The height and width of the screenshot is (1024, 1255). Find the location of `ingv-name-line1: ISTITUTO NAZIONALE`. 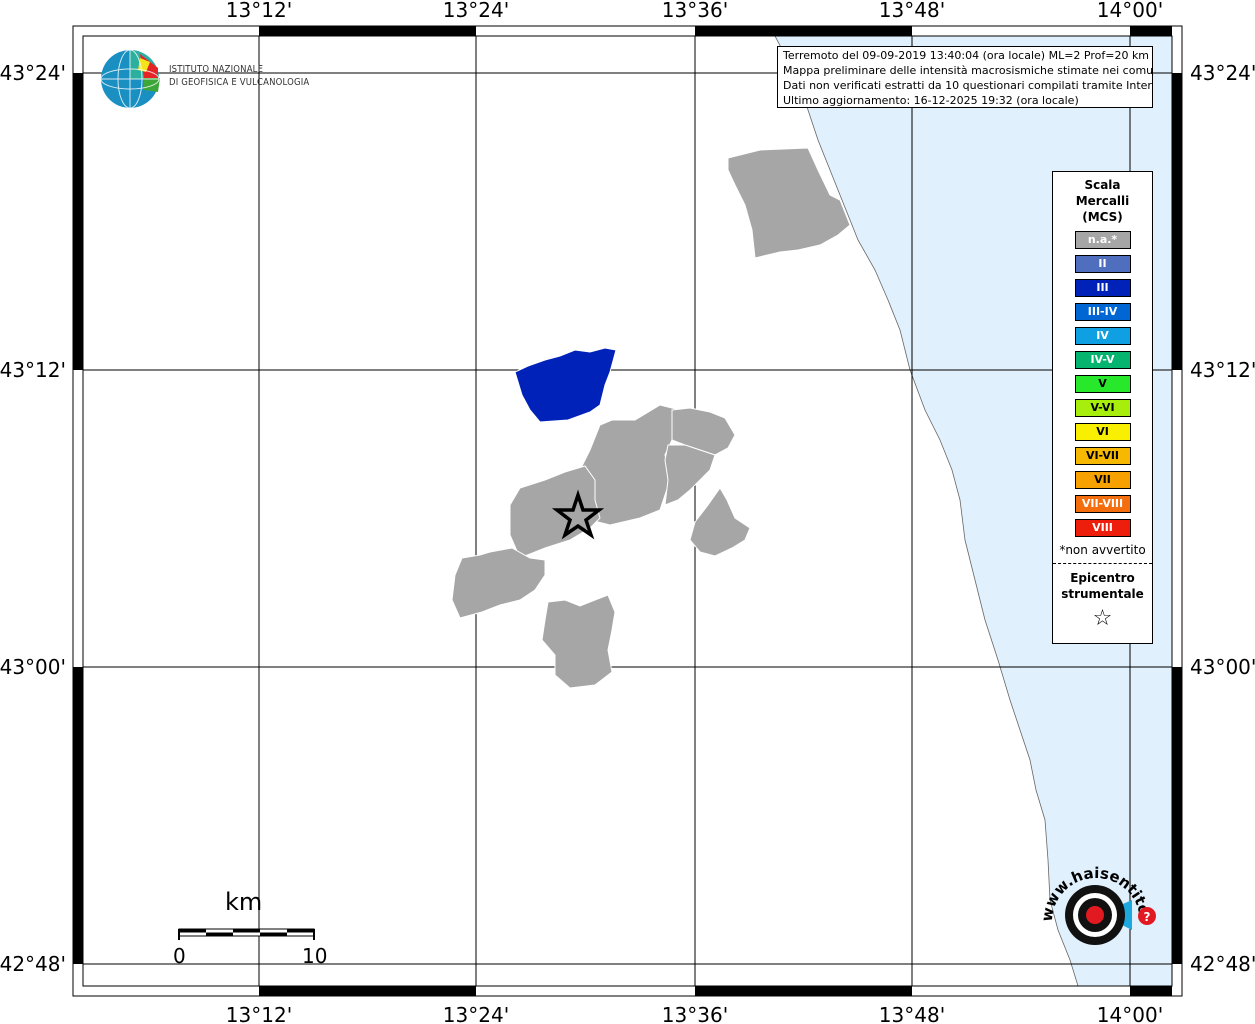

ingv-name-line1: ISTITUTO NAZIONALE is located at coordinates (216, 69).